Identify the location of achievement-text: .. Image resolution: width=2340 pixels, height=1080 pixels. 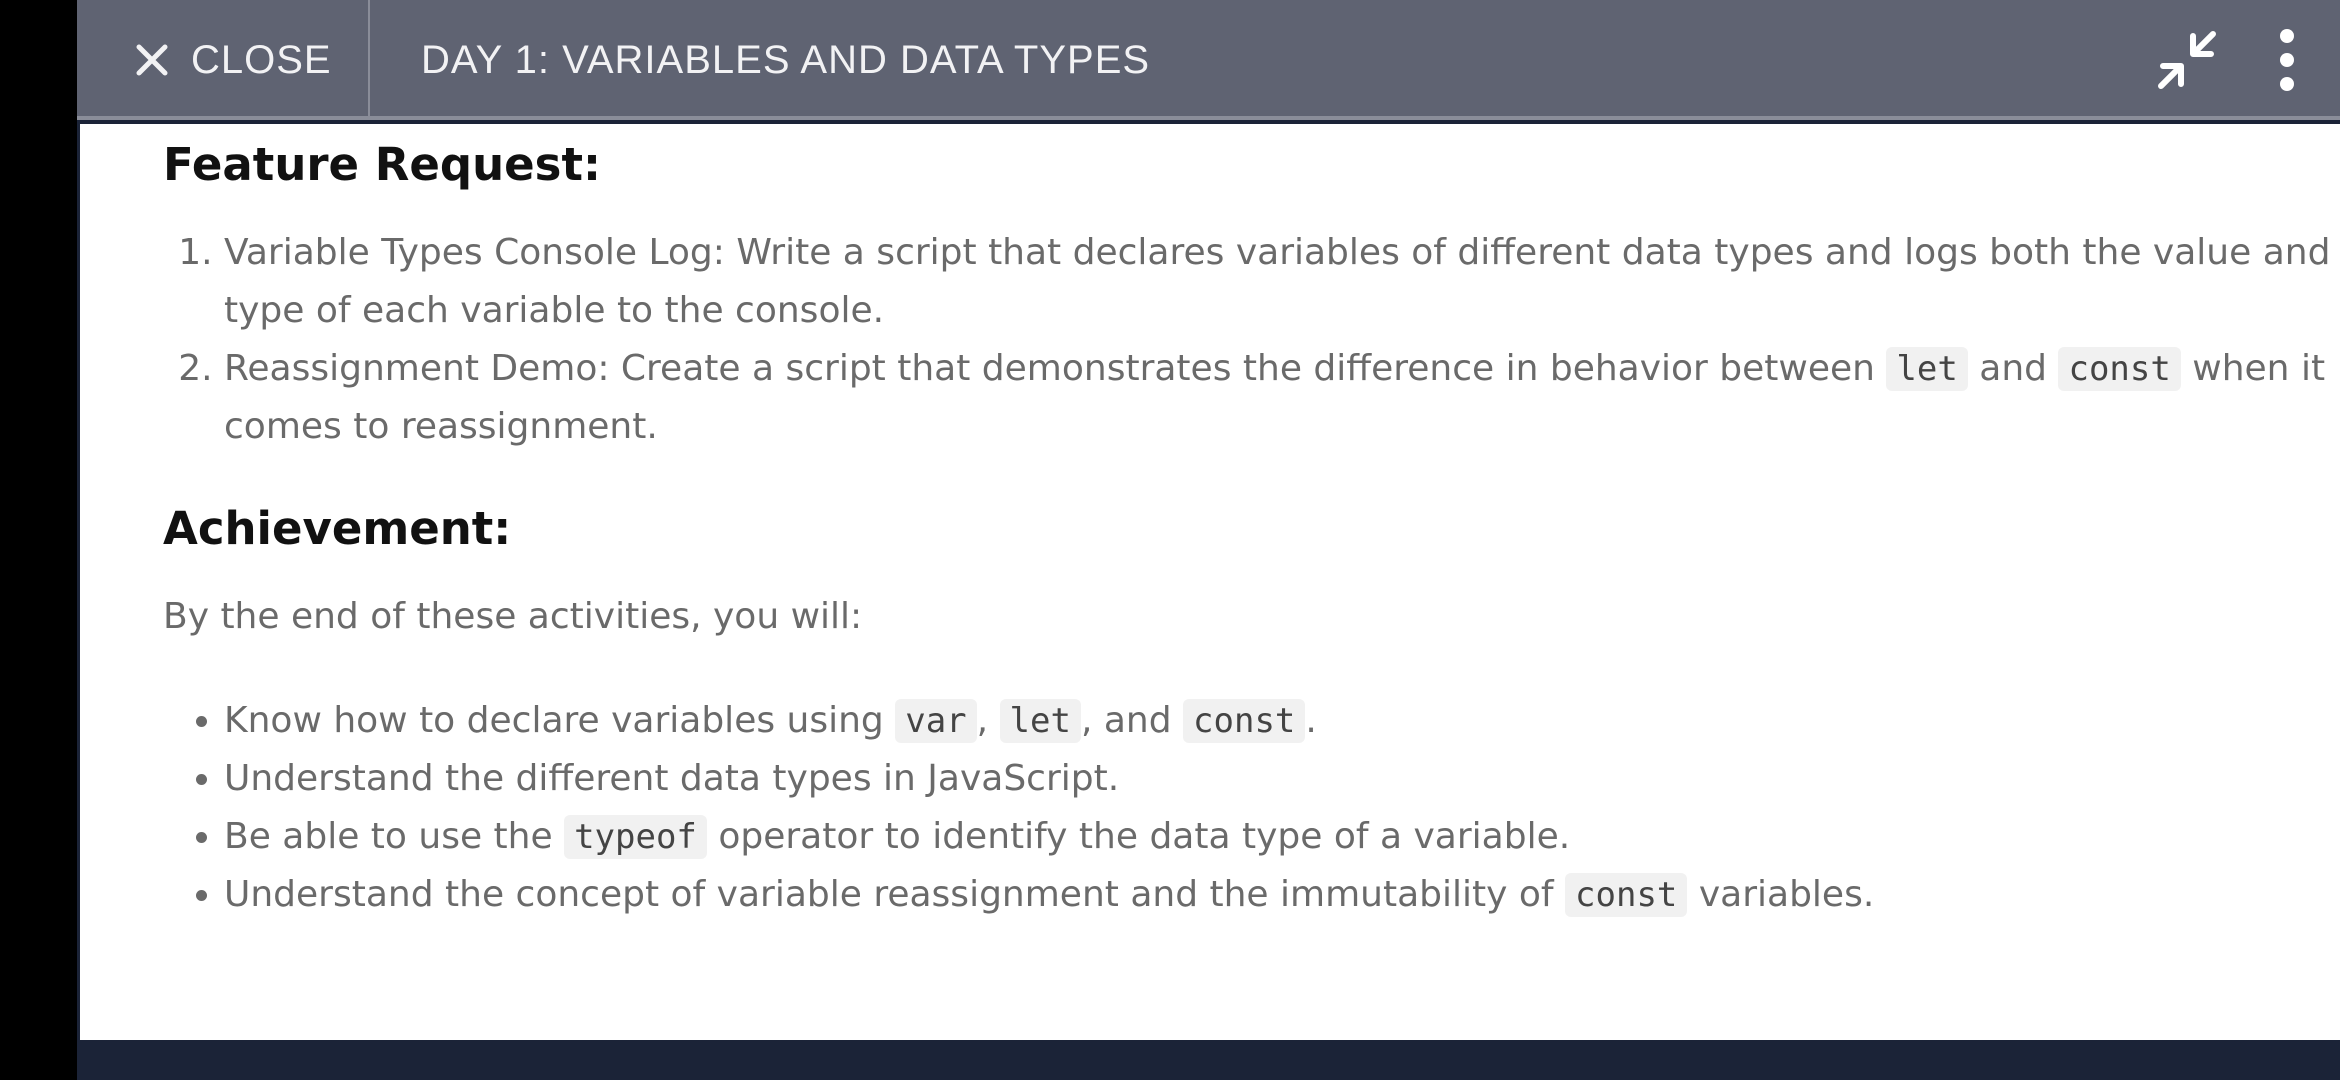
(1311, 720).